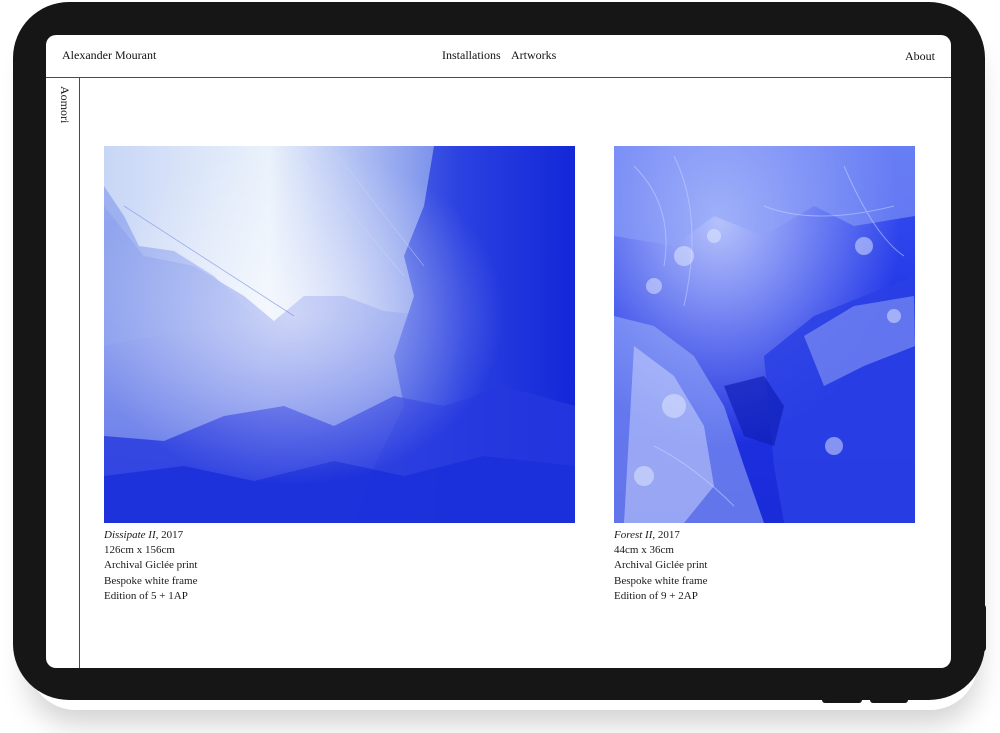 The height and width of the screenshot is (733, 1000). Describe the element at coordinates (63, 373) in the screenshot. I see `side-rail: Aomori` at that location.